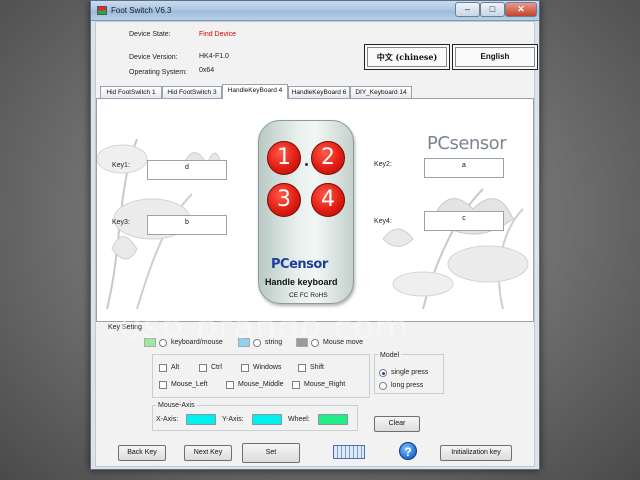 The width and height of the screenshot is (640, 480). Describe the element at coordinates (476, 453) in the screenshot. I see `initialization-key-button: Initialization key` at that location.